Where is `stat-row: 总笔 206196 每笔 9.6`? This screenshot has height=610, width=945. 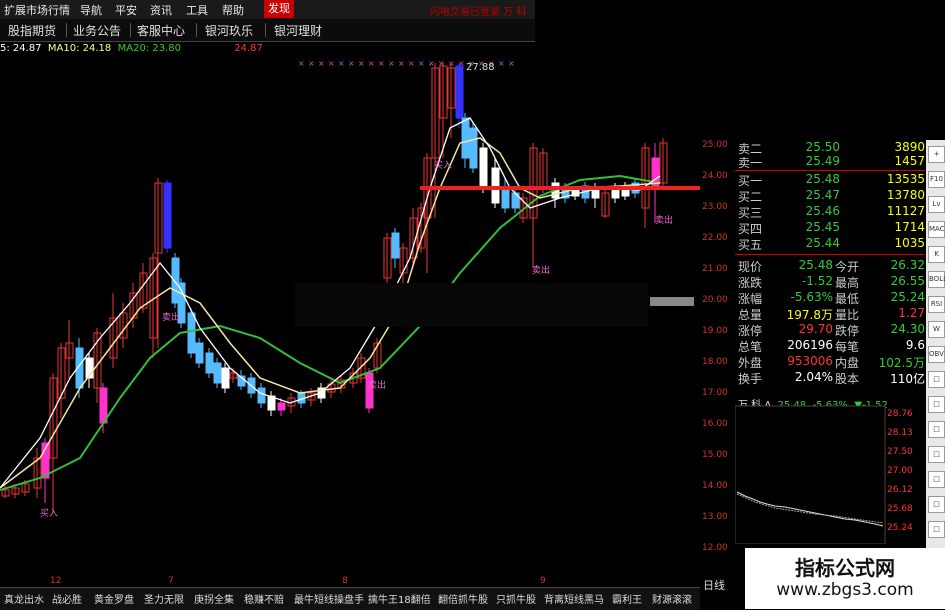
stat-row: 总笔 206196 每笔 9.6 is located at coordinates (840, 346).